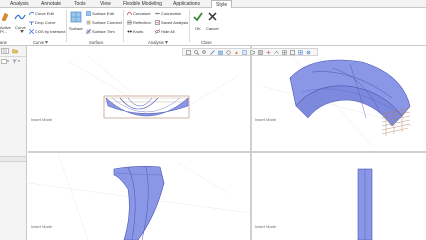 The height and width of the screenshot is (240, 426). I want to click on zoom-out-icon, so click(204, 52).